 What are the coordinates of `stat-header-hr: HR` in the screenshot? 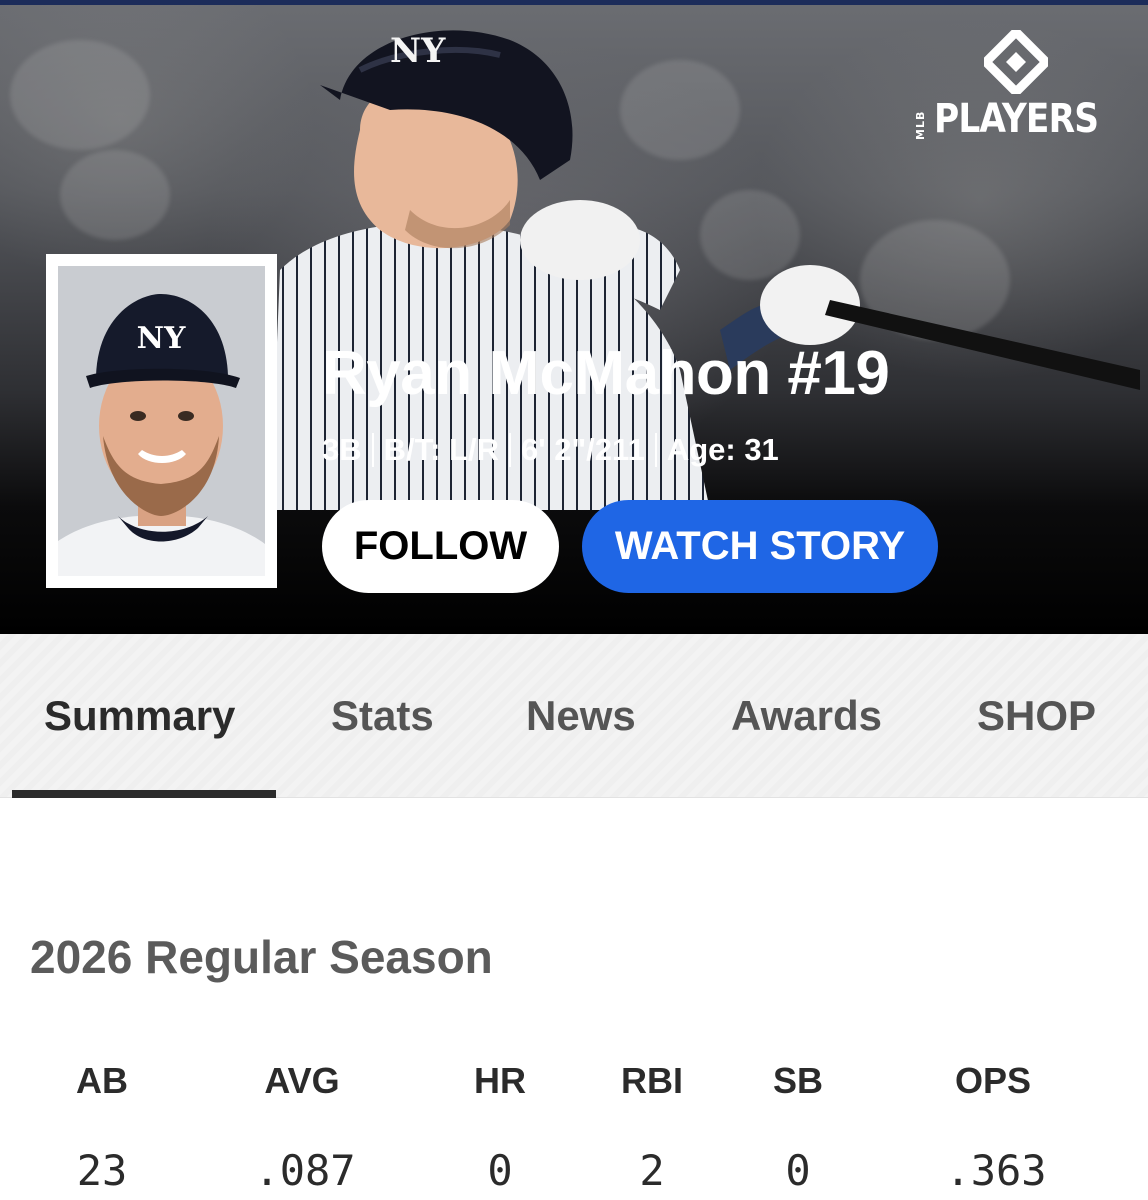 It's located at (500, 1080).